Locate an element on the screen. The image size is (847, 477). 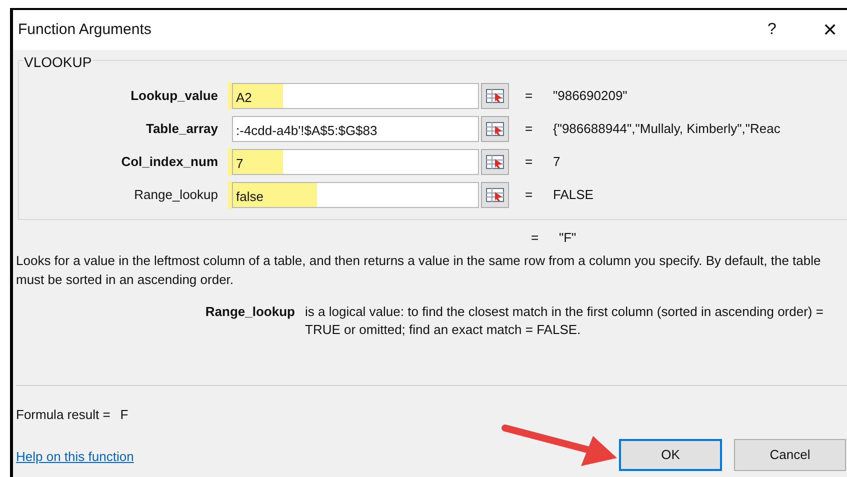
result-text: FALSE is located at coordinates (573, 195).